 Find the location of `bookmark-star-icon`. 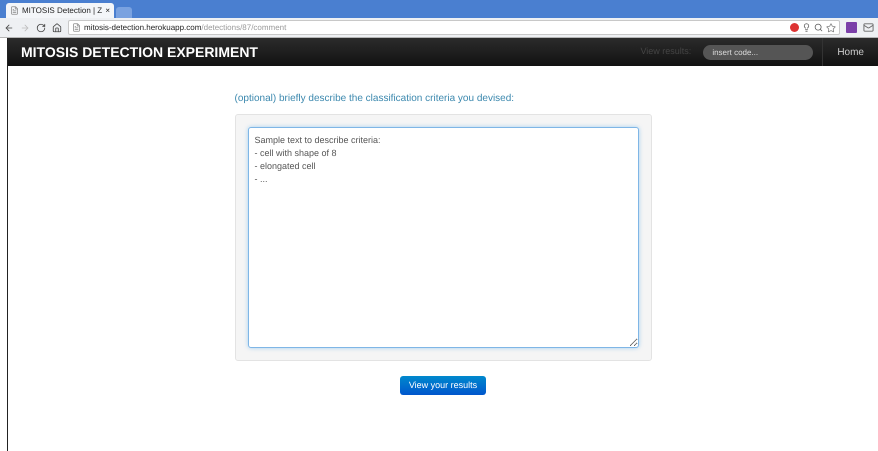

bookmark-star-icon is located at coordinates (831, 27).